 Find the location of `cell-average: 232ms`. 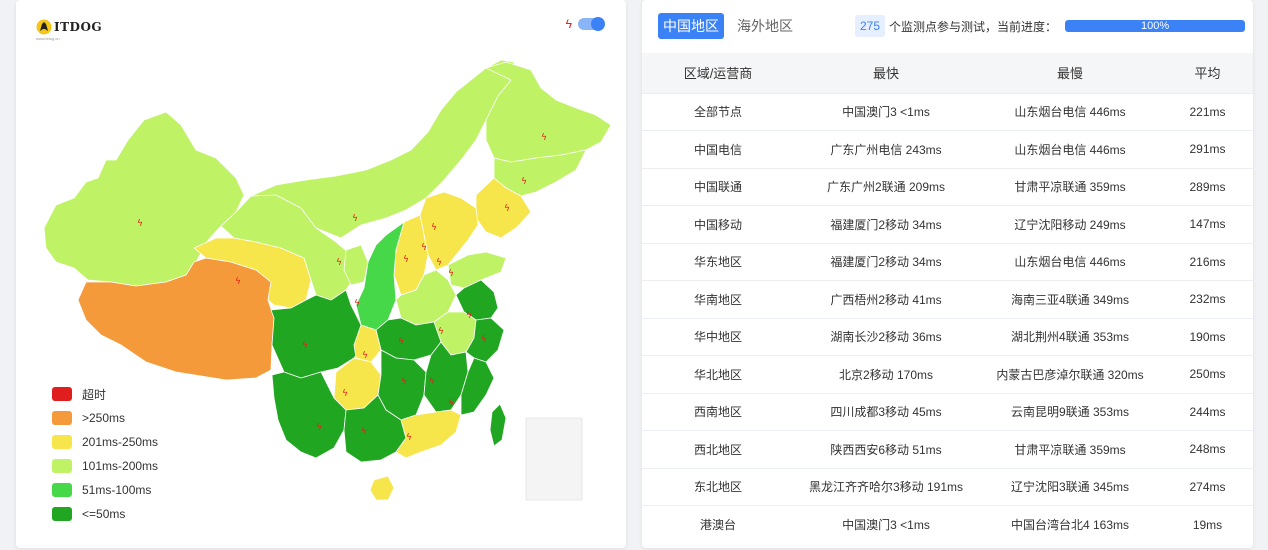

cell-average: 232ms is located at coordinates (1207, 299).